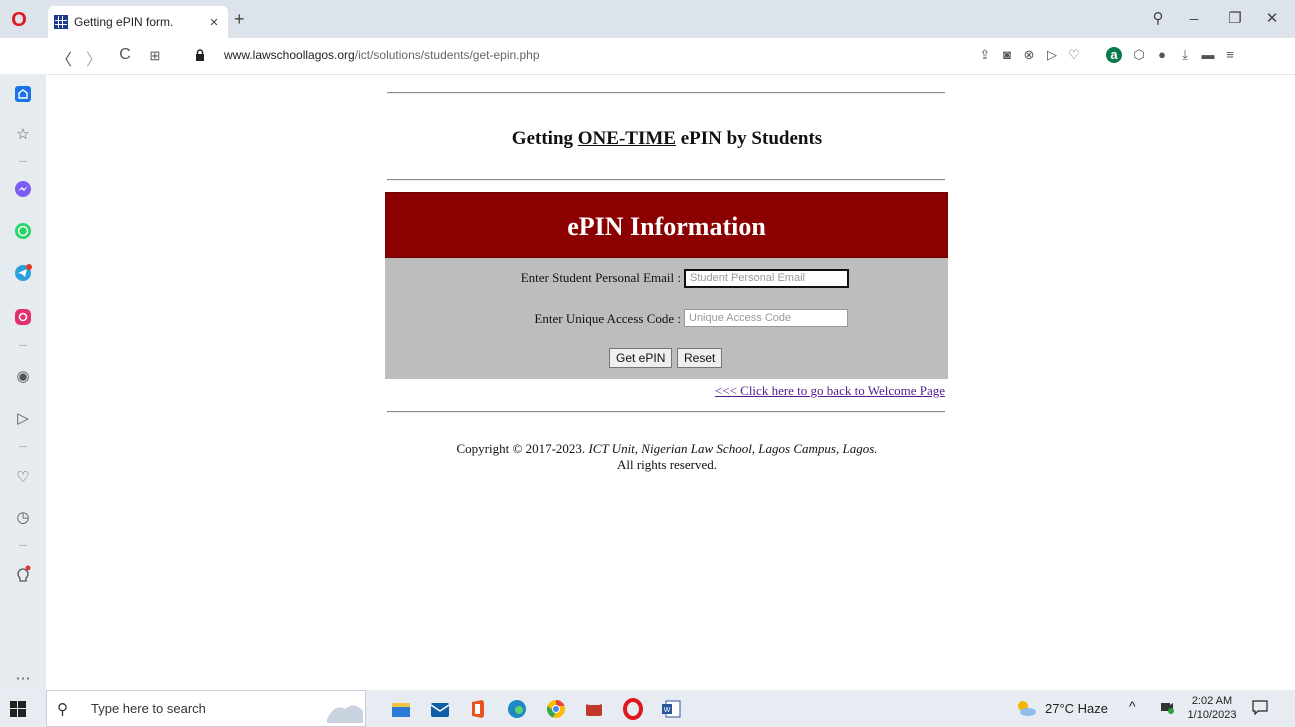  I want to click on tab-bar: O Getting ePIN form. × + ⚲ _ ❐ ✕, so click(647, 19).